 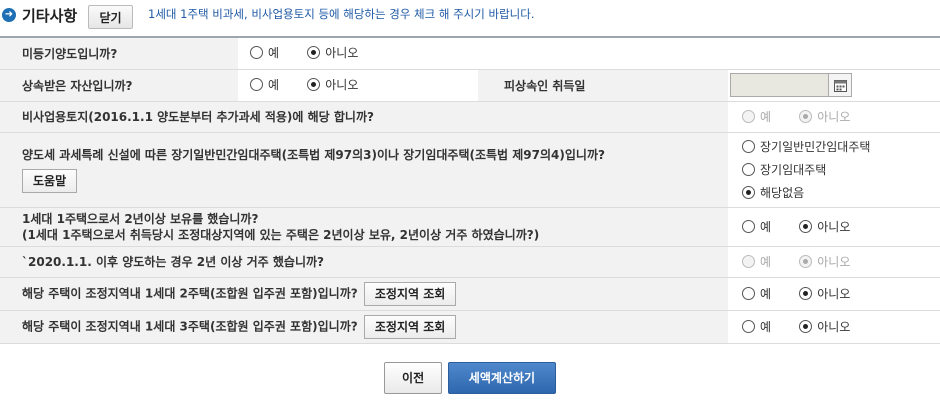 I want to click on question-unregistered: 미등기양도입니까?, so click(x=119, y=53).